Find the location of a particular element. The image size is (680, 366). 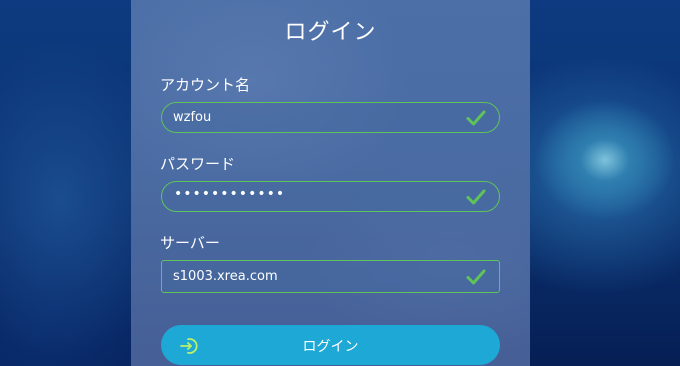

server-field: s1003.xrea.com is located at coordinates (330, 276).